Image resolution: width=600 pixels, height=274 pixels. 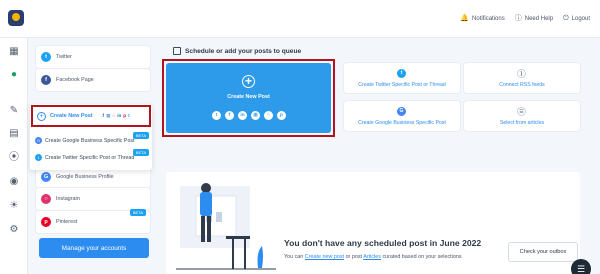 What do you see at coordinates (177, 51) in the screenshot?
I see `calendar-icon` at bounding box center [177, 51].